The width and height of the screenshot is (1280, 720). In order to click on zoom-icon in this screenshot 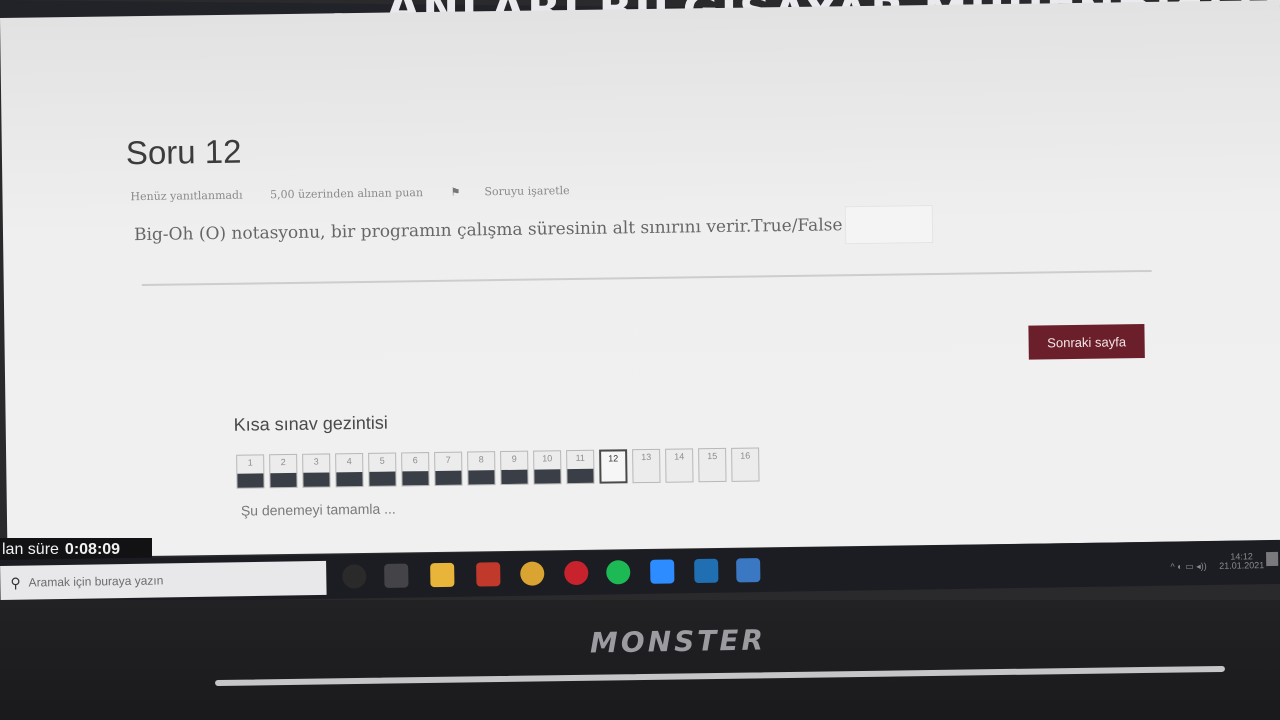, I will do `click(662, 571)`.